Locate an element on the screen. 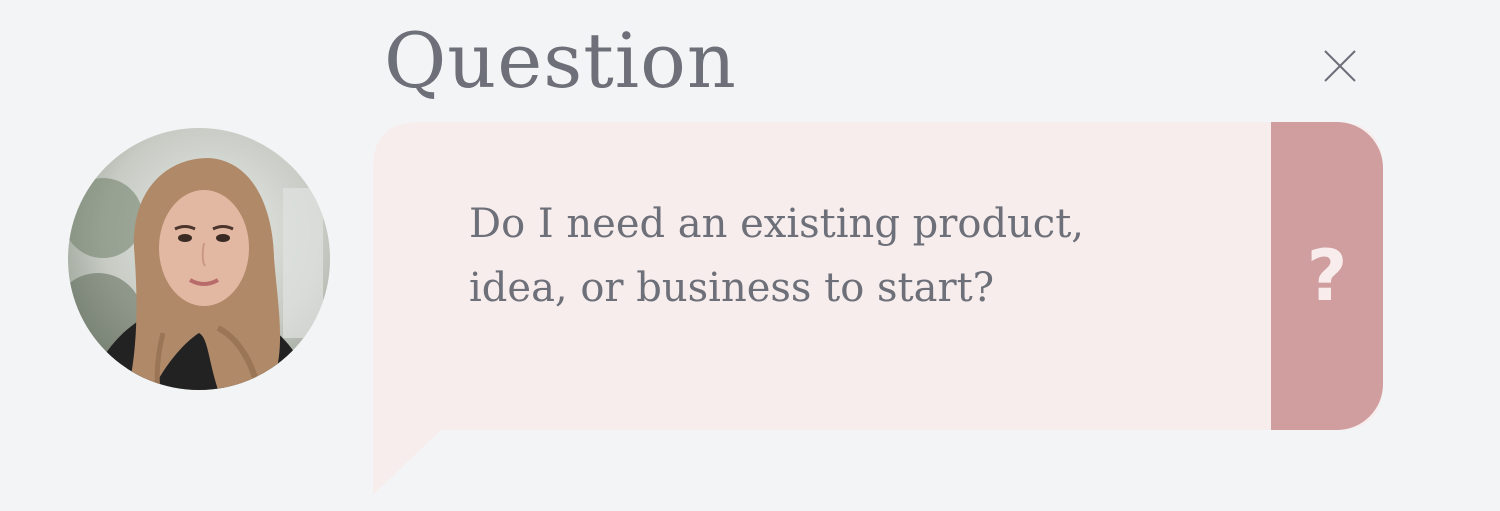 The height and width of the screenshot is (511, 1500). question-mark-icon: ? is located at coordinates (1327, 276).